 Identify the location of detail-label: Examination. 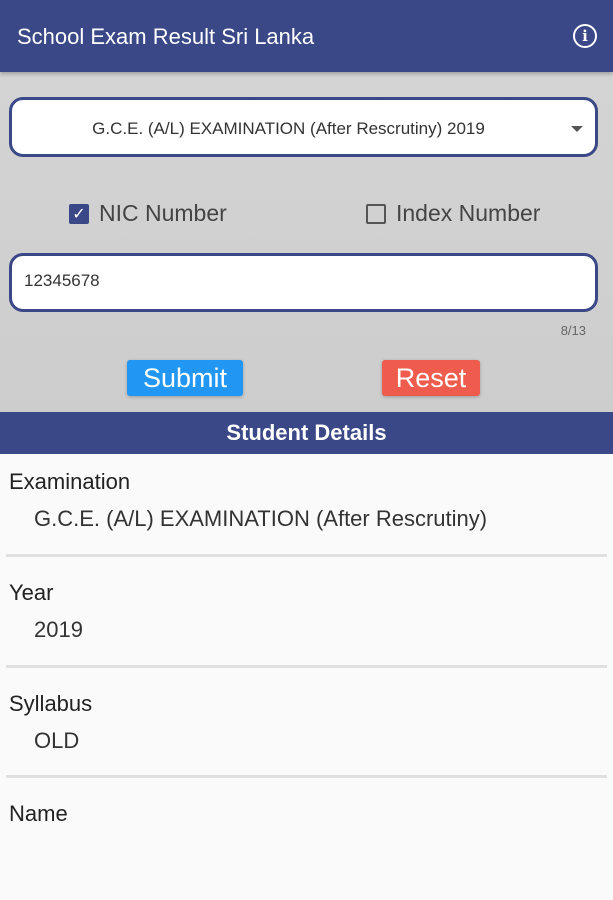
(70, 481).